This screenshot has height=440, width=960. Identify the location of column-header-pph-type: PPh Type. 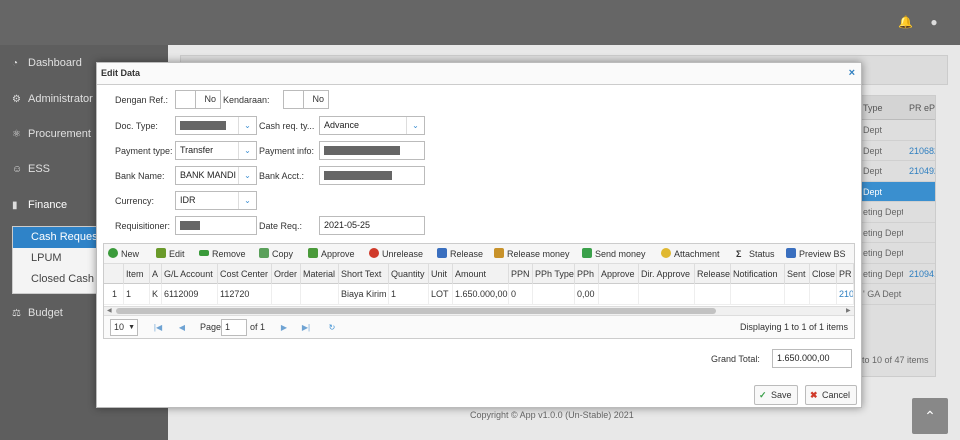
(554, 274).